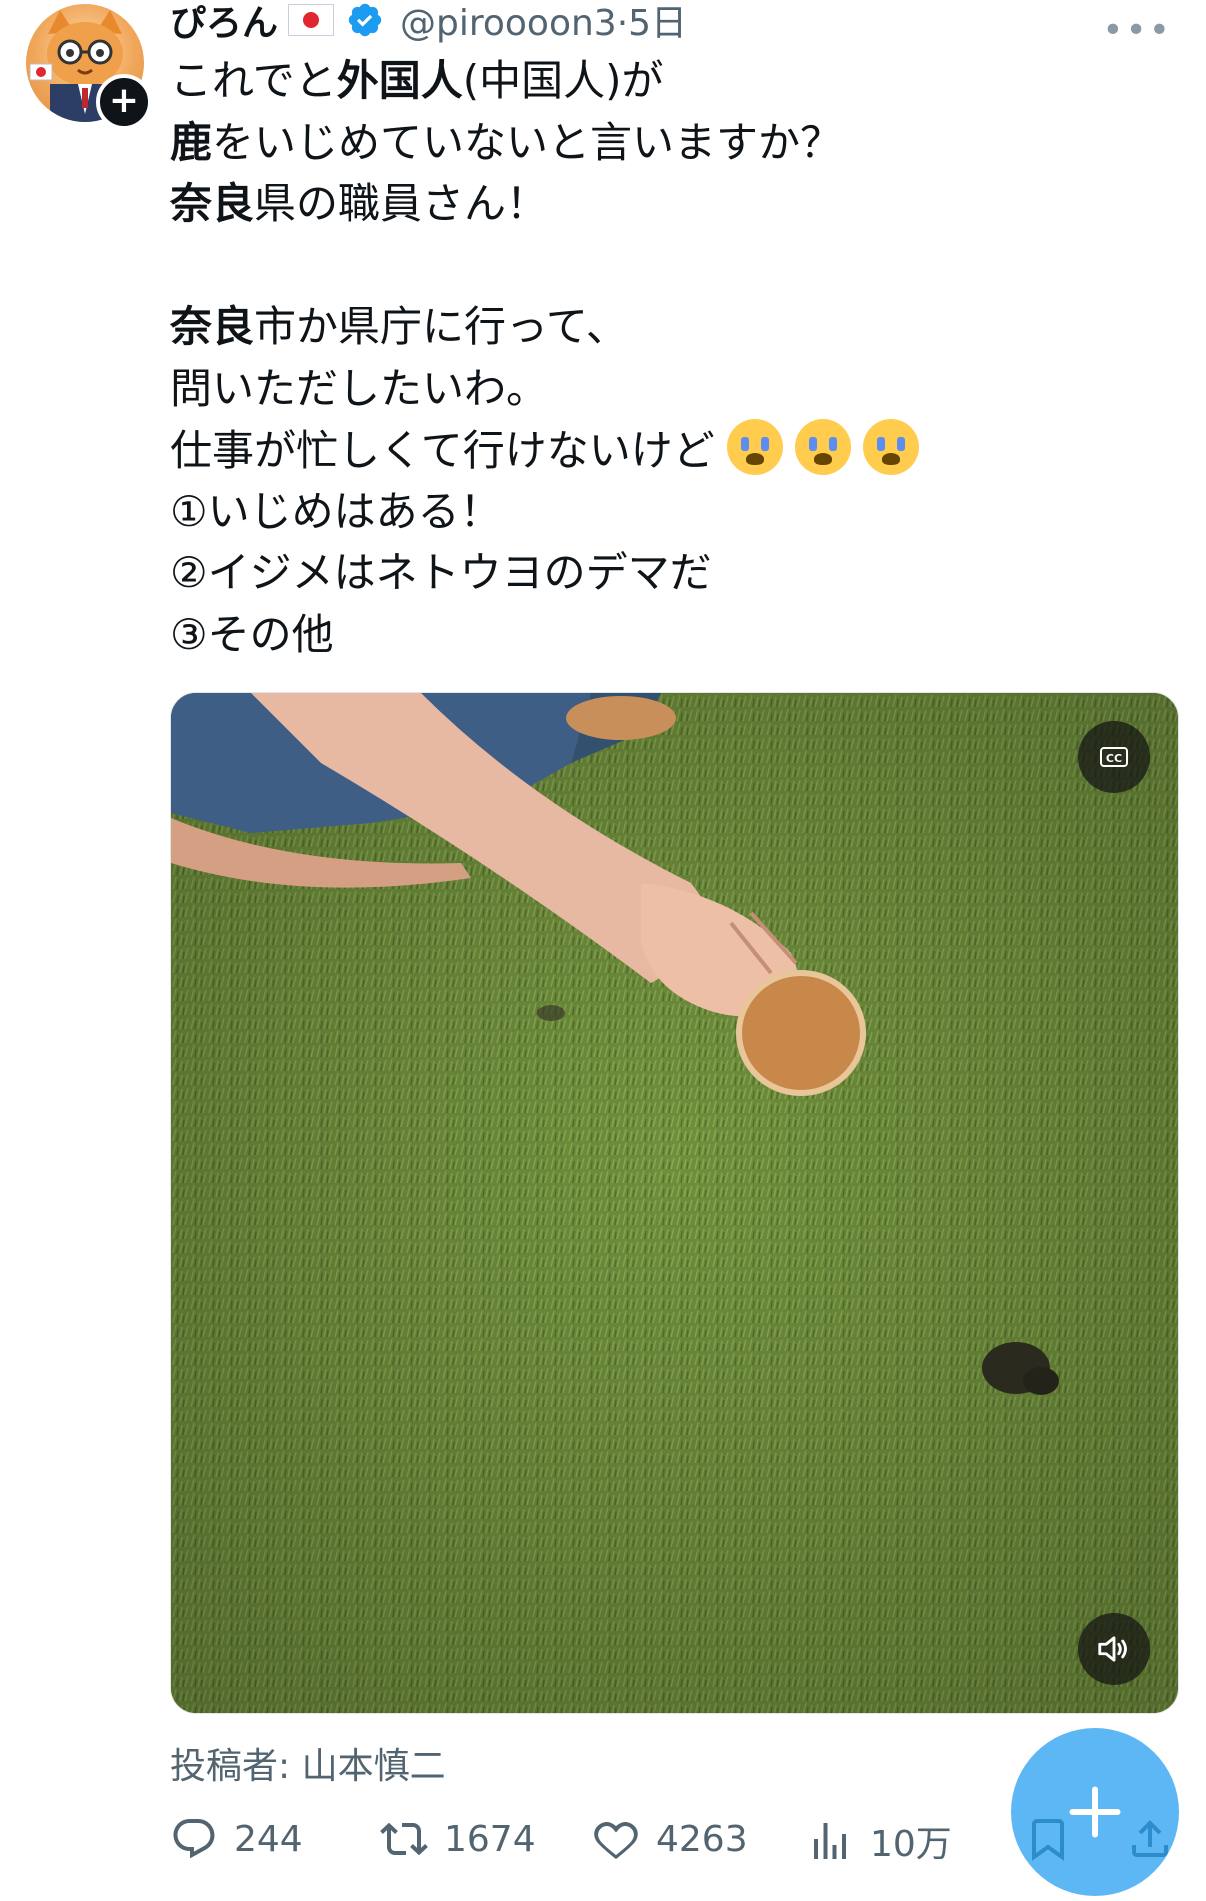  What do you see at coordinates (268, 1839) in the screenshot?
I see `reply-count: 244` at bounding box center [268, 1839].